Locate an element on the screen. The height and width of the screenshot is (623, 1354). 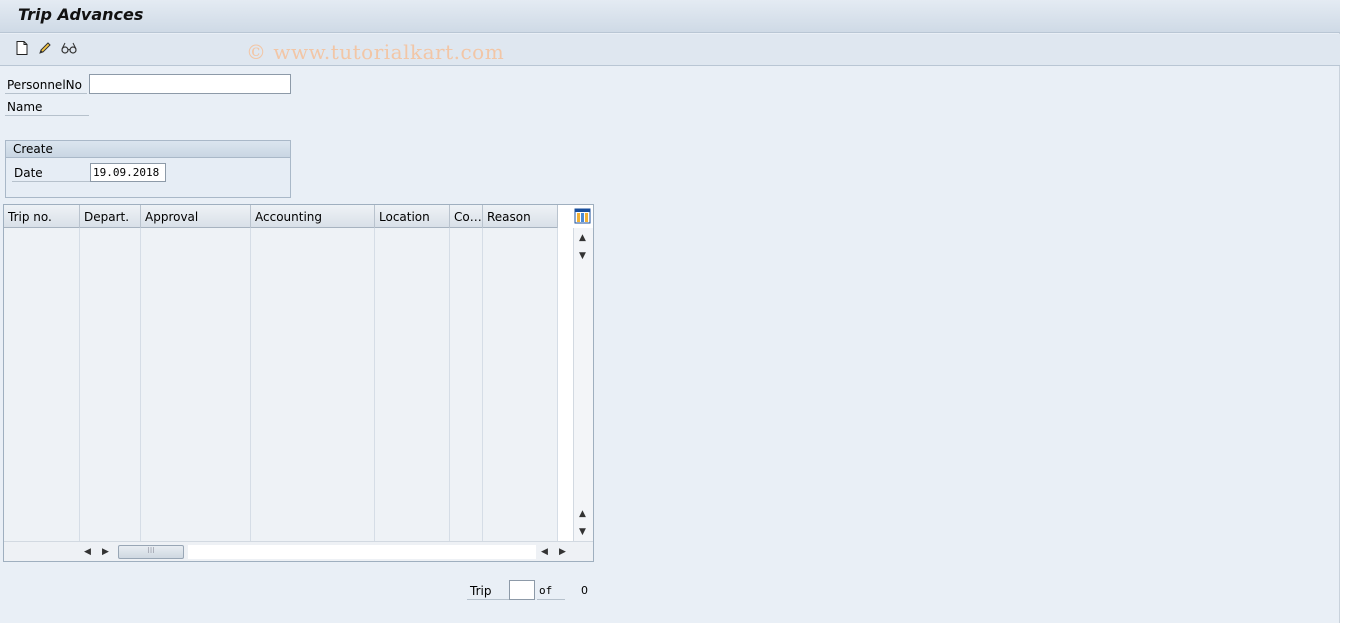
pencil-edit-icon is located at coordinates (46, 49).